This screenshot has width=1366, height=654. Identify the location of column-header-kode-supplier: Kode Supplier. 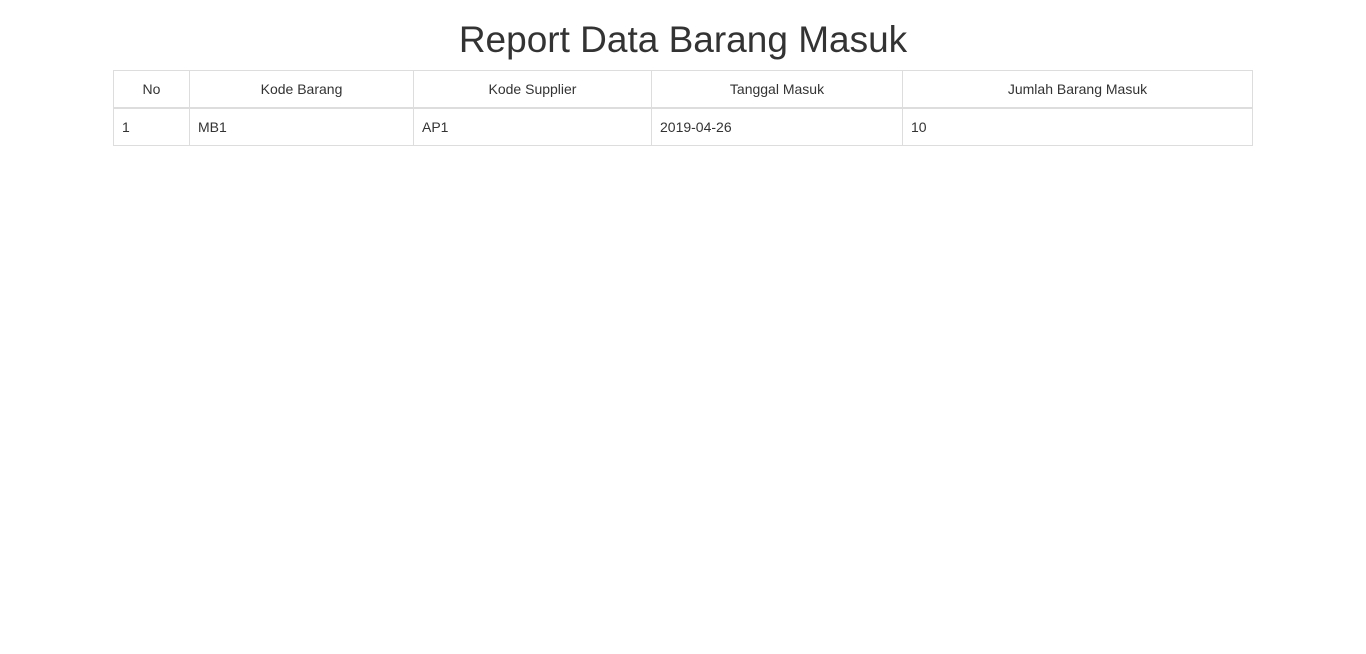
(532, 89).